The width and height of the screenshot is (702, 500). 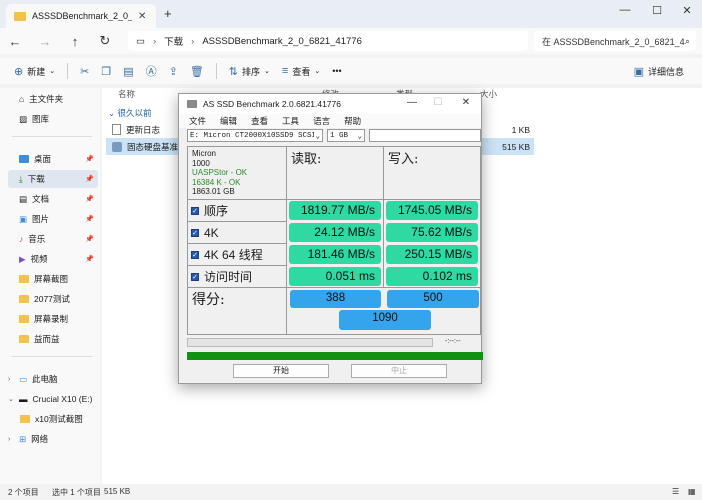 What do you see at coordinates (692, 491) in the screenshot?
I see `tiles-view-icon: ▦` at bounding box center [692, 491].